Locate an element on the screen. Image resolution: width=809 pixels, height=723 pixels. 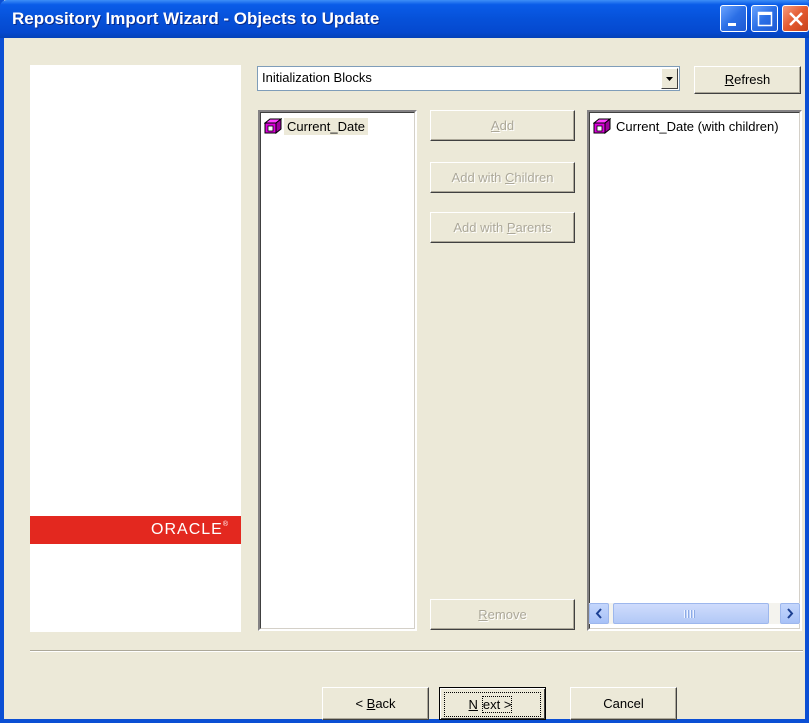
cancel-label: Cancel is located at coordinates (623, 703).